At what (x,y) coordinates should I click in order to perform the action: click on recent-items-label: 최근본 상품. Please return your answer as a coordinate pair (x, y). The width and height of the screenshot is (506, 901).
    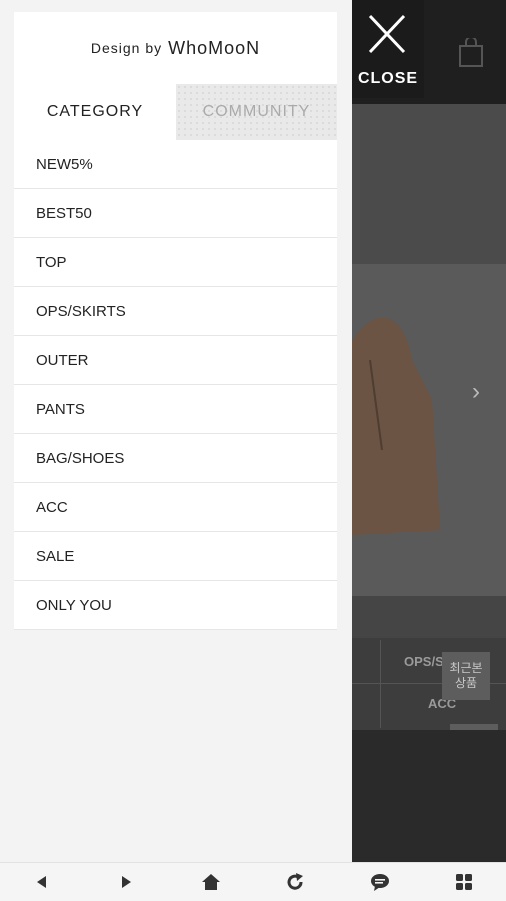
    Looking at the image, I should click on (466, 675).